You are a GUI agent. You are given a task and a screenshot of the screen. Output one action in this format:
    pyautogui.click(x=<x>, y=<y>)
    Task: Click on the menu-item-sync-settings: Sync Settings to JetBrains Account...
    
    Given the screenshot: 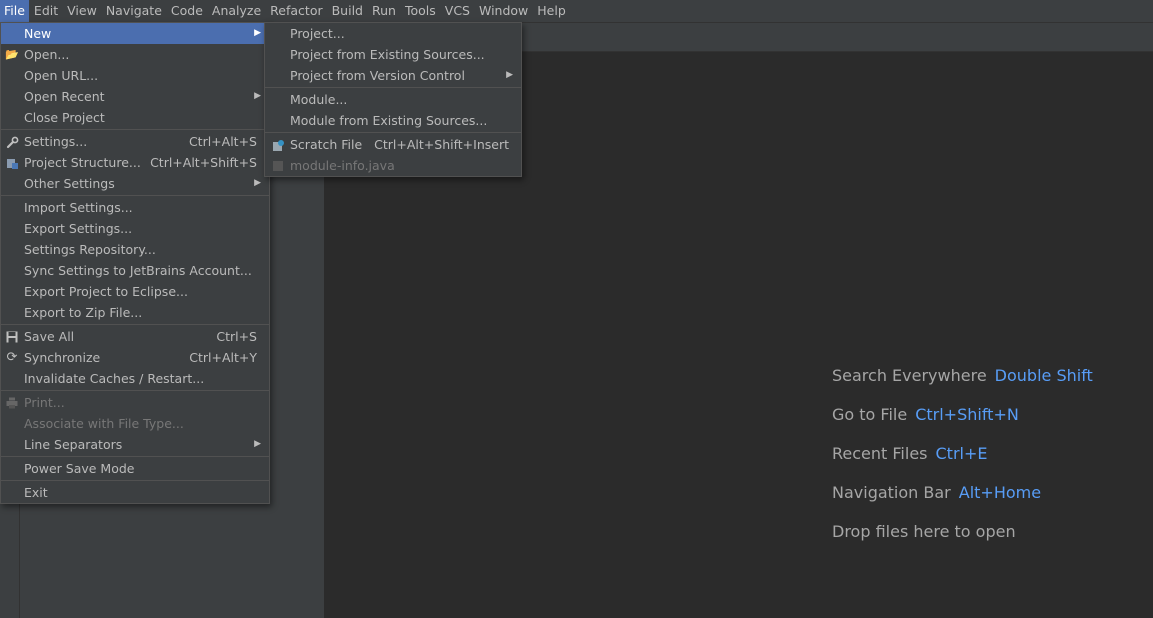 What is the action you would take?
    pyautogui.click(x=135, y=270)
    